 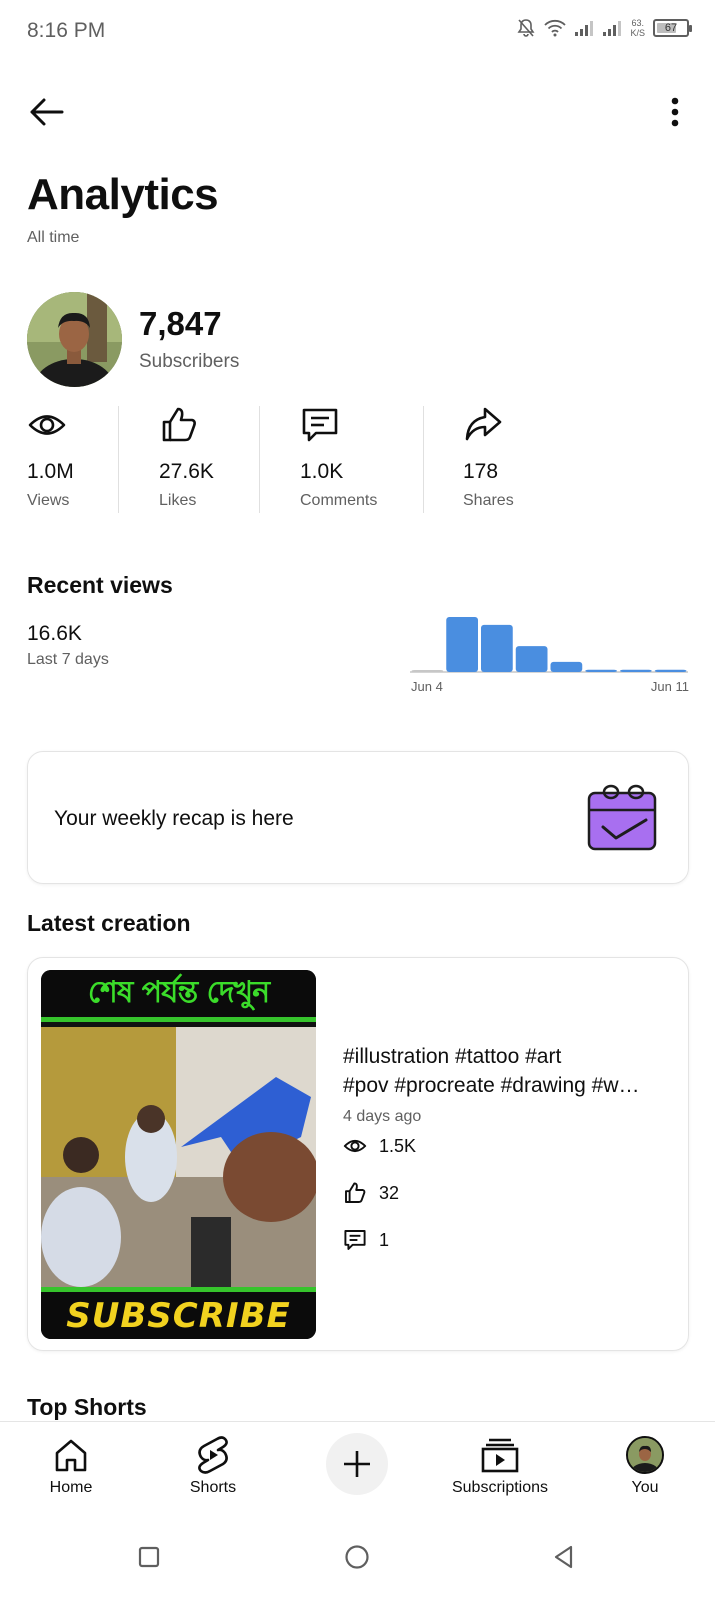 I want to click on calendar-check-icon, so click(x=623, y=817).